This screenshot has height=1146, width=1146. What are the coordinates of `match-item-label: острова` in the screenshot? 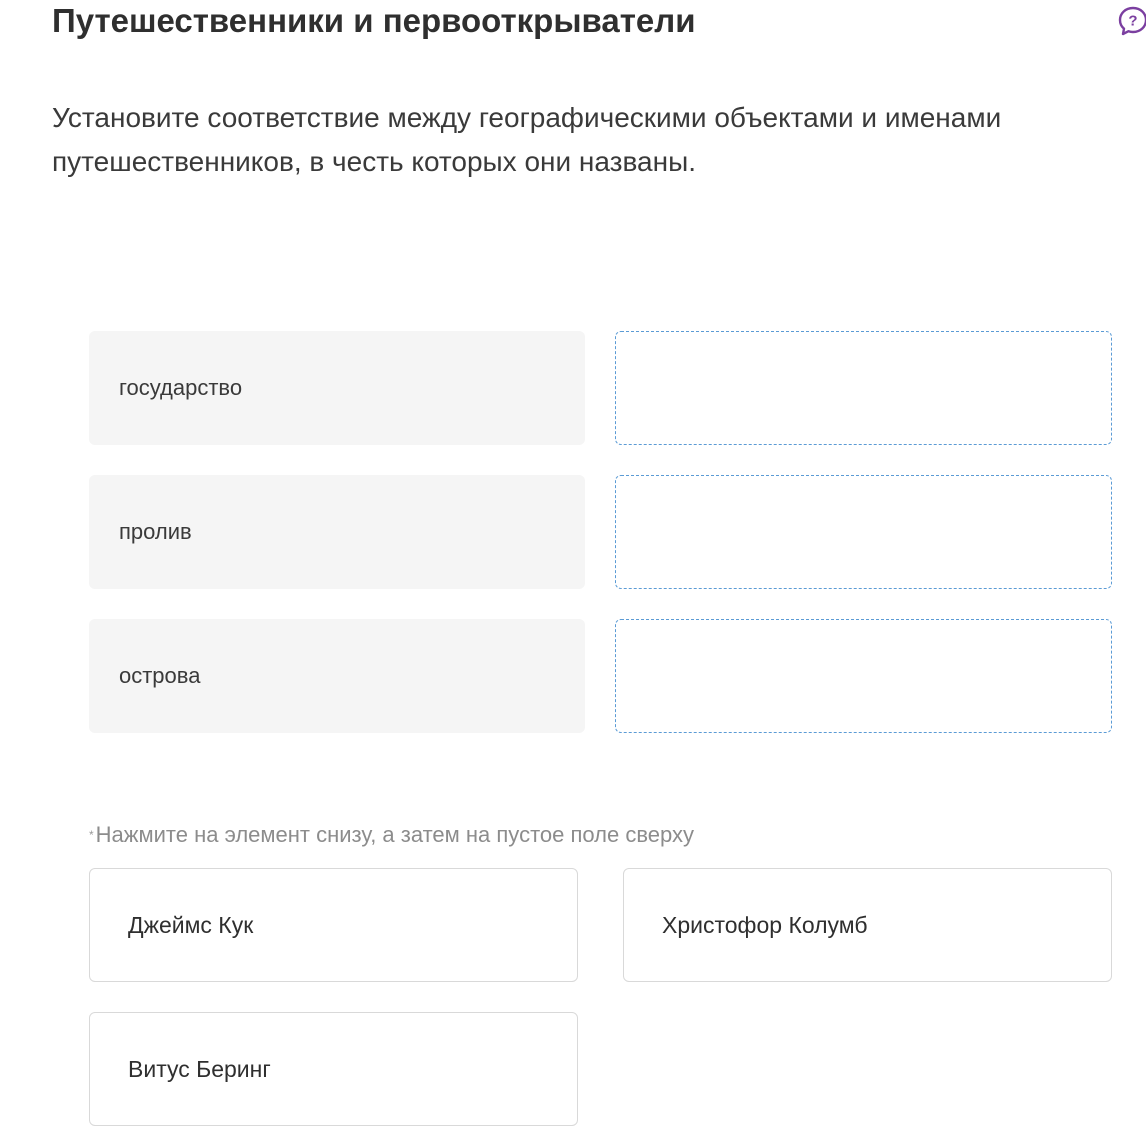 It's located at (160, 675).